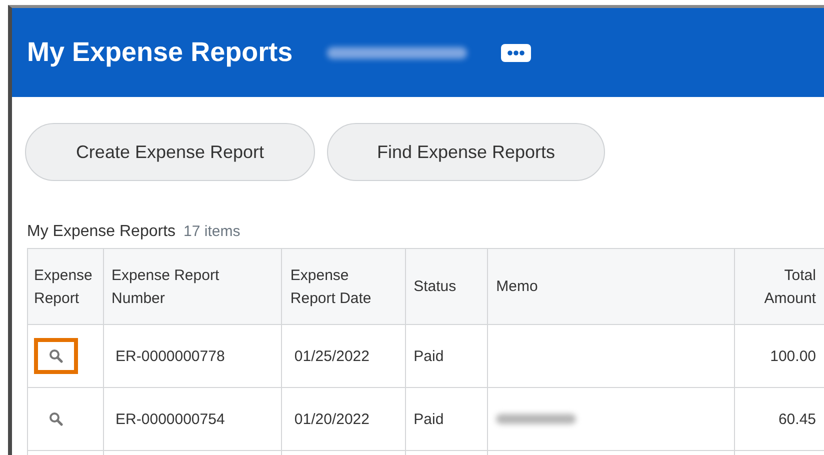  I want to click on column-header: Expense Report Date, so click(344, 286).